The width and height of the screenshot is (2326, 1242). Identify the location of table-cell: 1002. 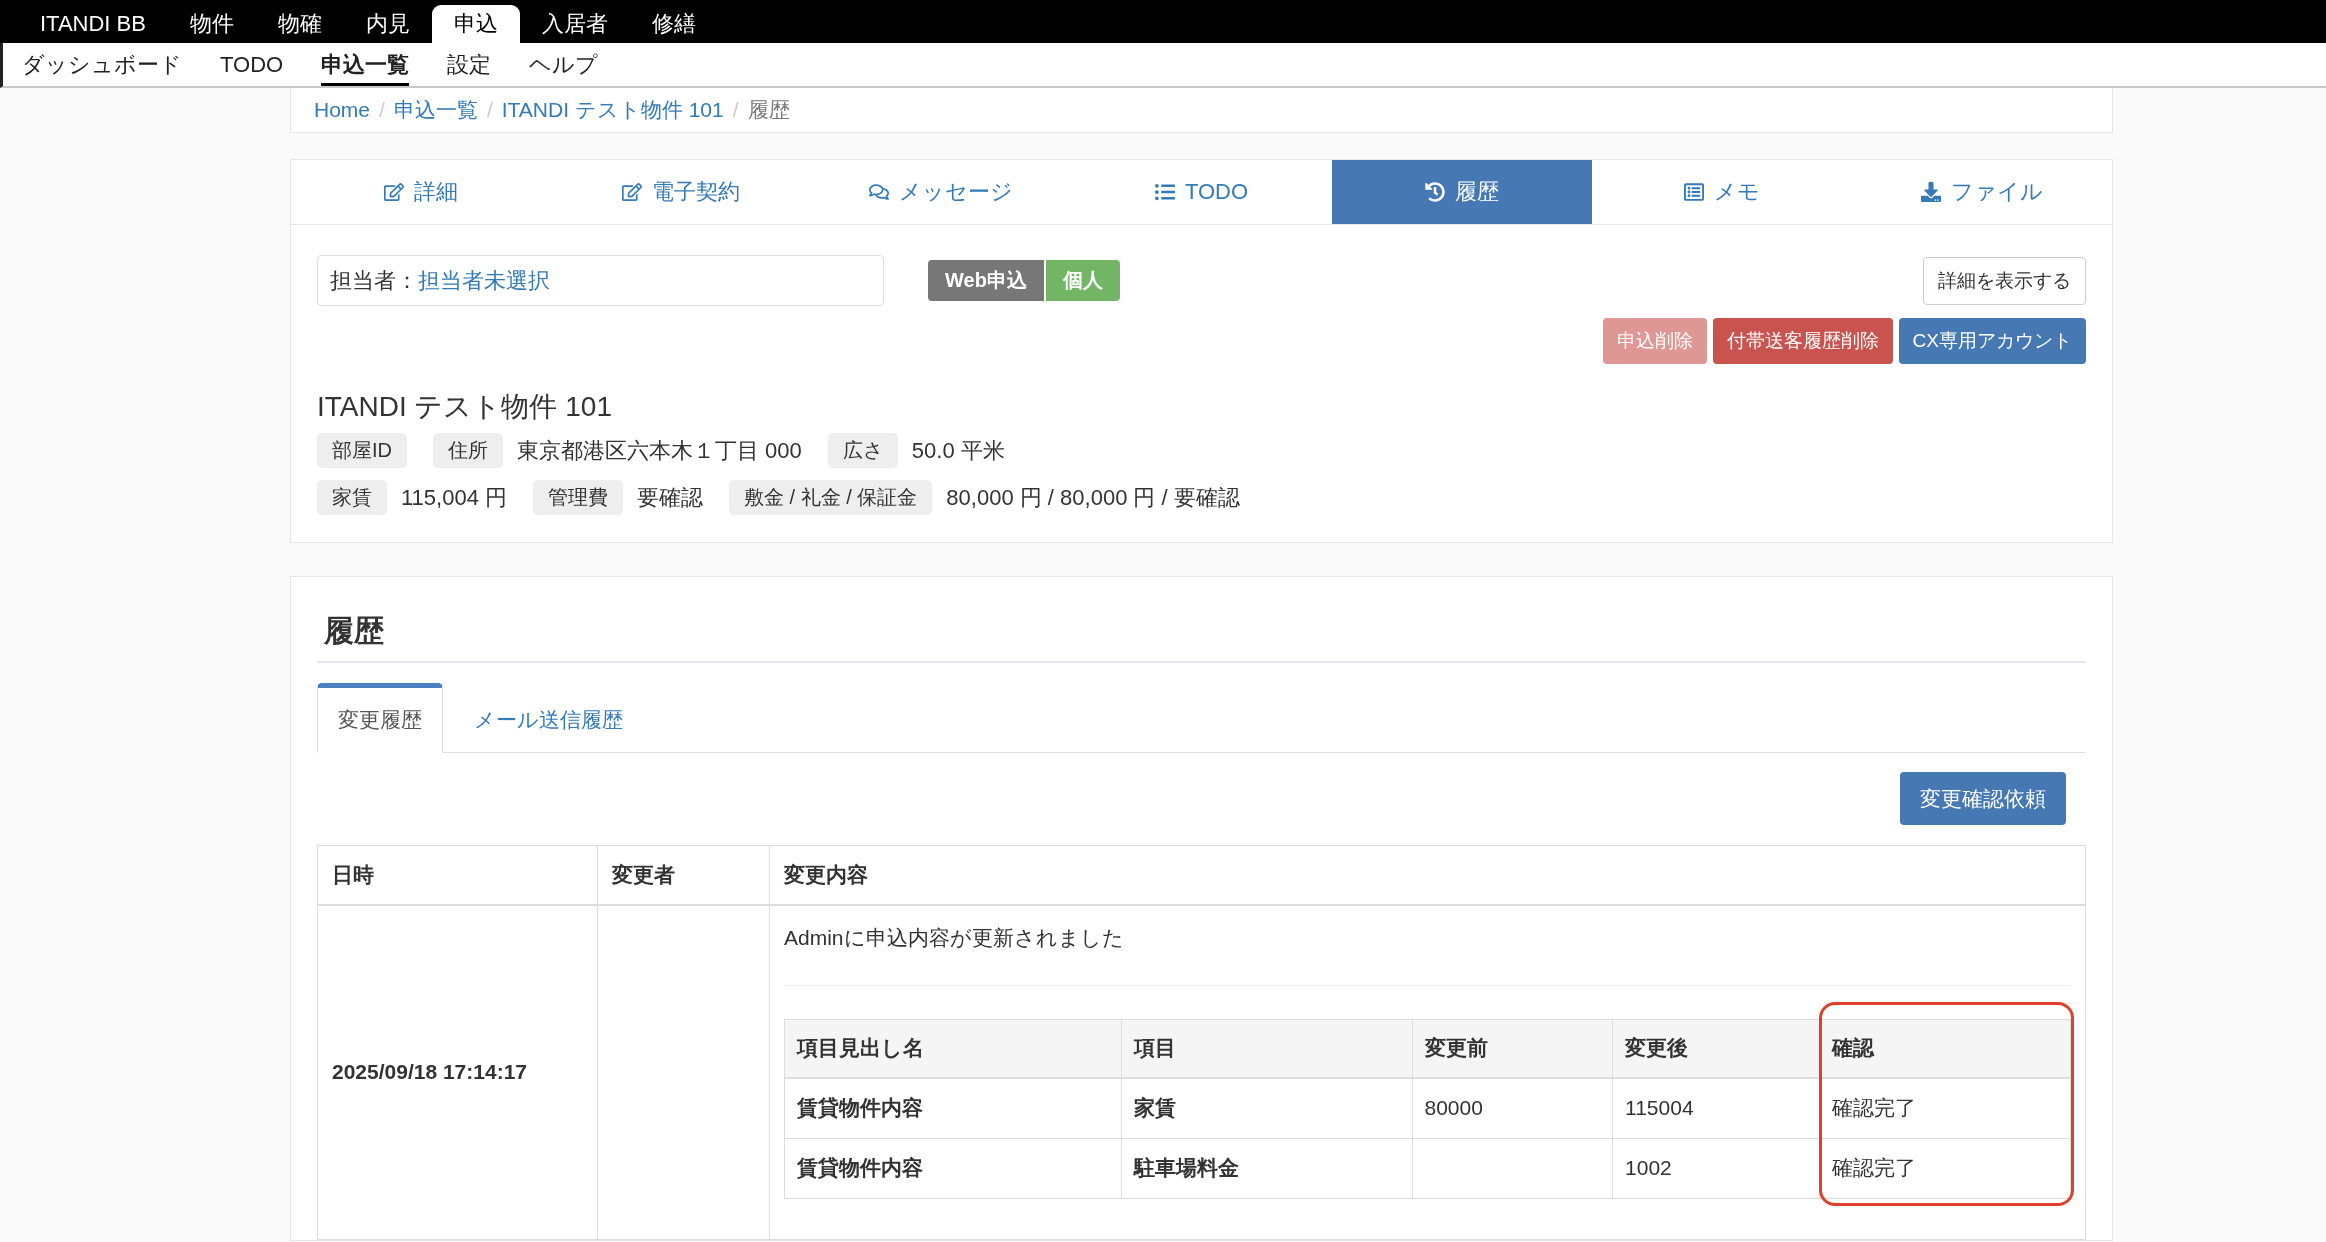
(1648, 1167).